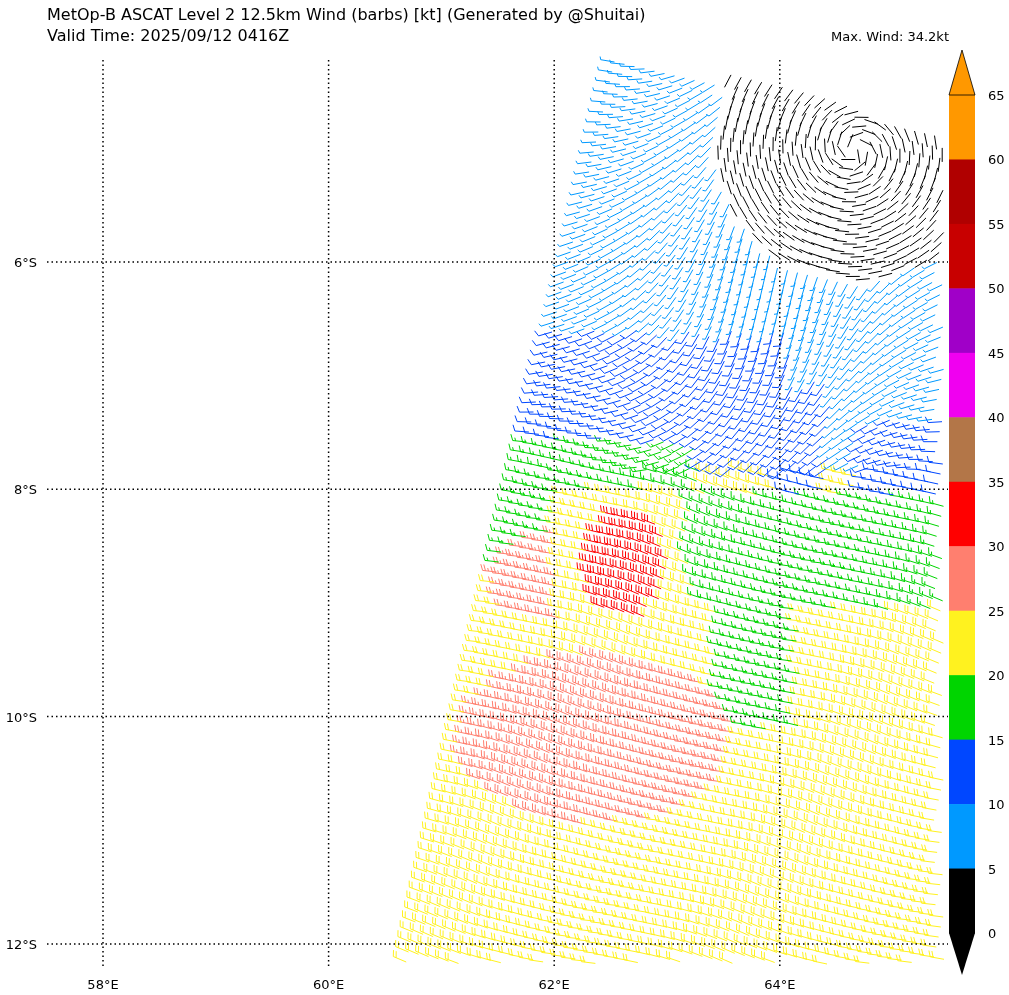 Image resolution: width=1009 pixels, height=995 pixels. Describe the element at coordinates (996, 547) in the screenshot. I see `colorbar-label: 30` at that location.